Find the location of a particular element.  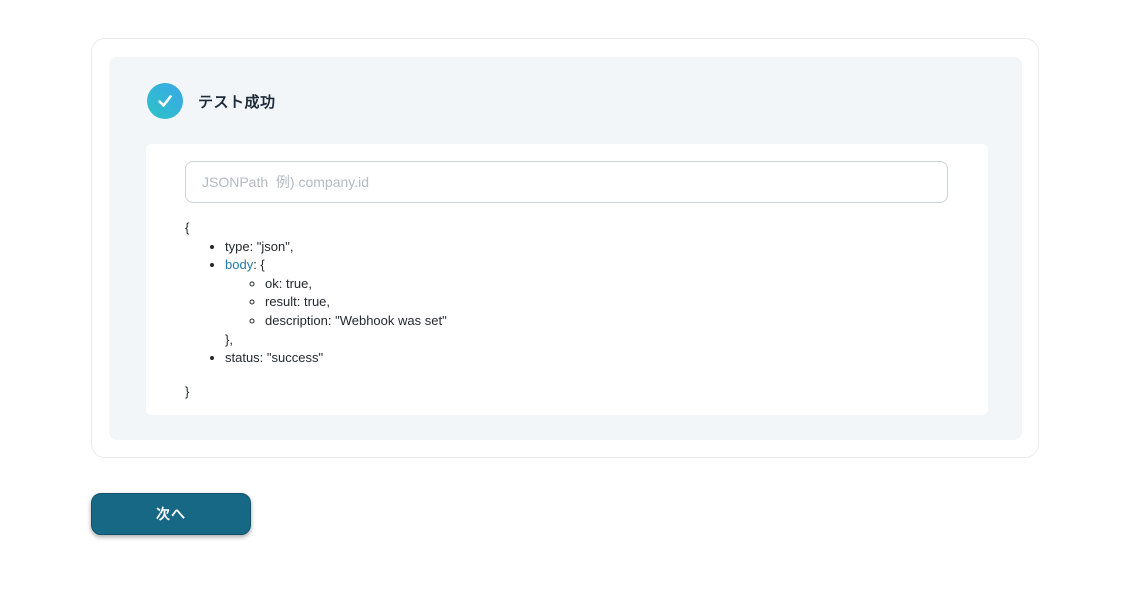

jsonpath-input is located at coordinates (566, 182).